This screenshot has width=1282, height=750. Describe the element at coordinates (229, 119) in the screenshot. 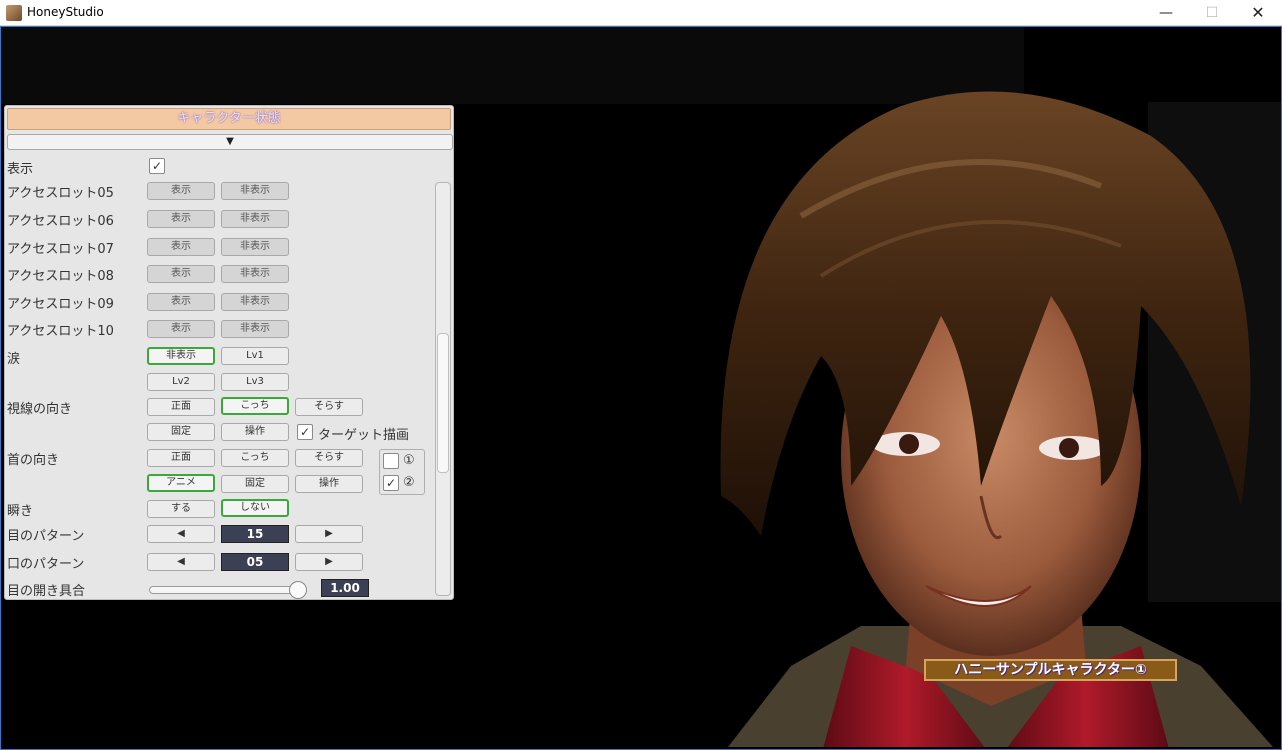

I see `panel-title: キャラクター状態` at that location.